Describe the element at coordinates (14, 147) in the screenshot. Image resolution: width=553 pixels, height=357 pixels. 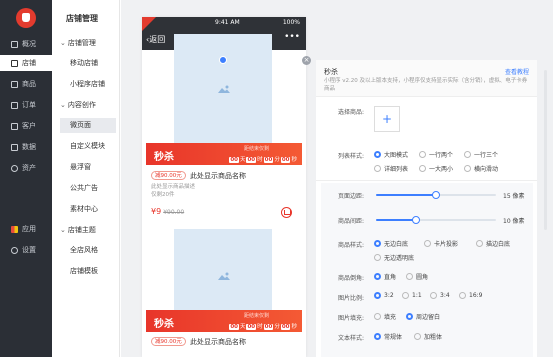
I see `data-icon` at that location.